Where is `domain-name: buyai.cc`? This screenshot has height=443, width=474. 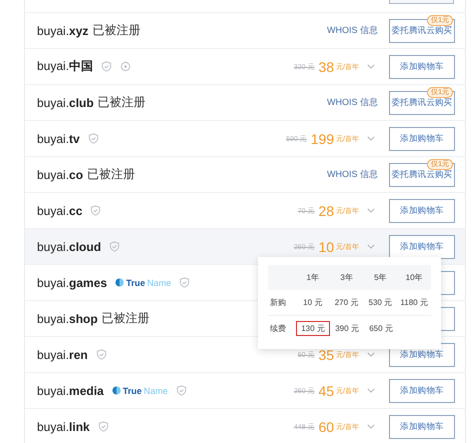
domain-name: buyai.cc is located at coordinates (59, 211).